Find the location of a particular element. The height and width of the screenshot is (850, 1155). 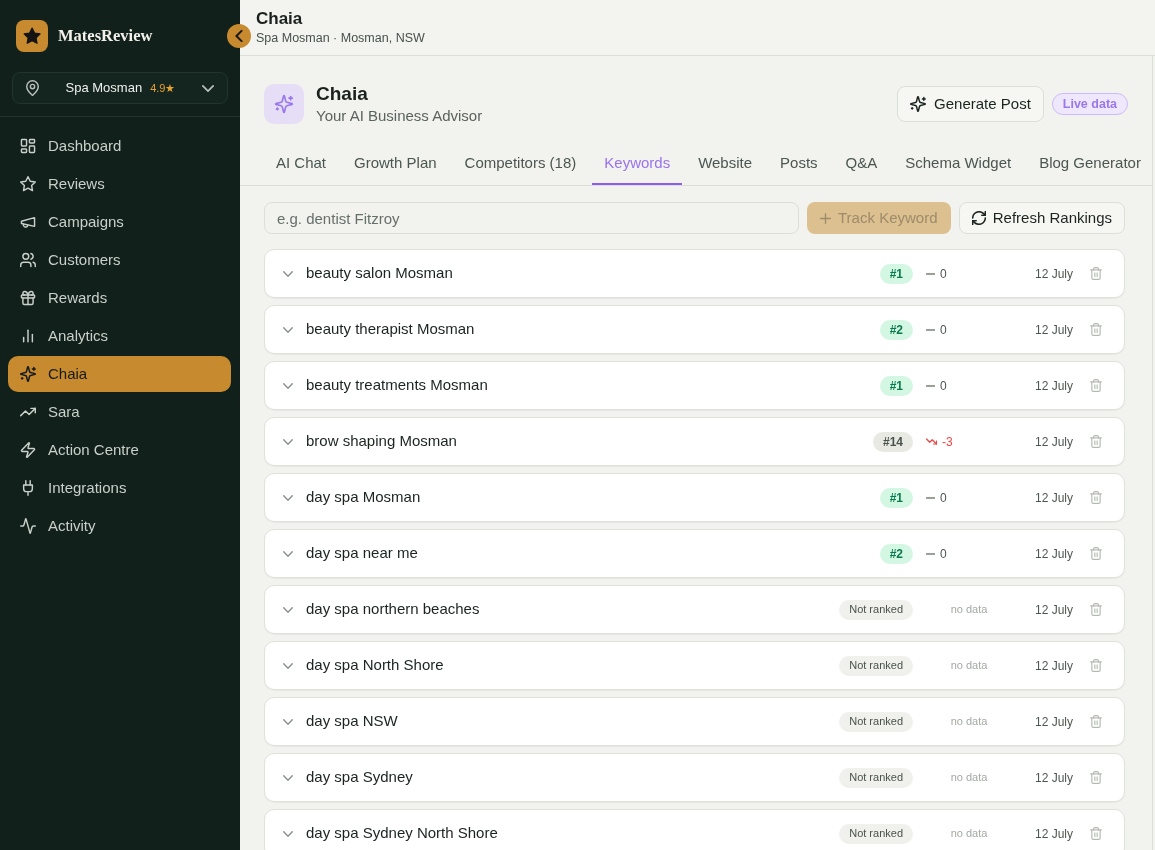

keyword-text: beauty therapist Mosman is located at coordinates (390, 329).